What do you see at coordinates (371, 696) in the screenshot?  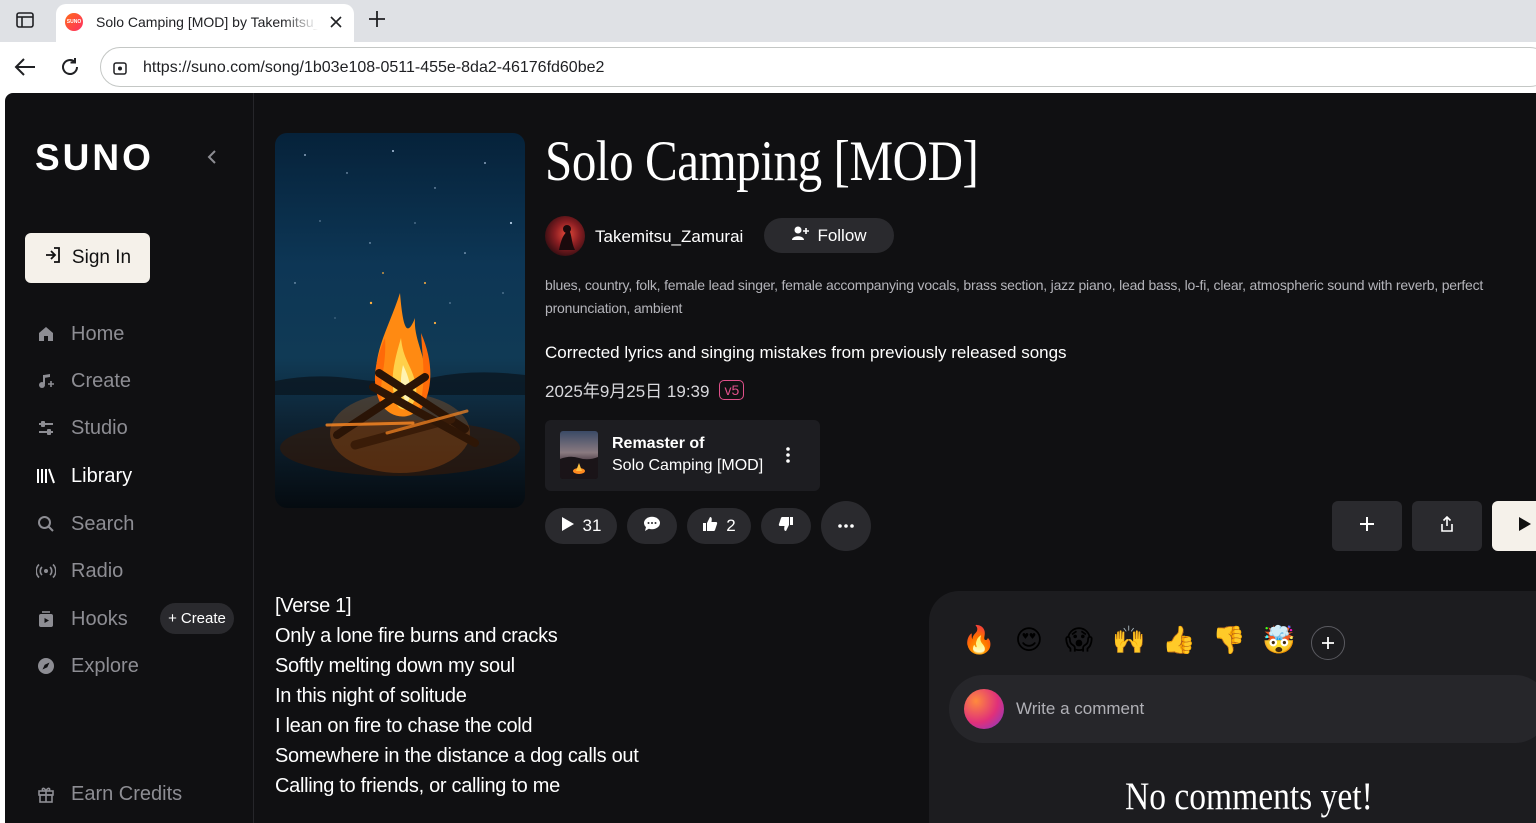 I see `lyrics-line: In this night of solitude` at bounding box center [371, 696].